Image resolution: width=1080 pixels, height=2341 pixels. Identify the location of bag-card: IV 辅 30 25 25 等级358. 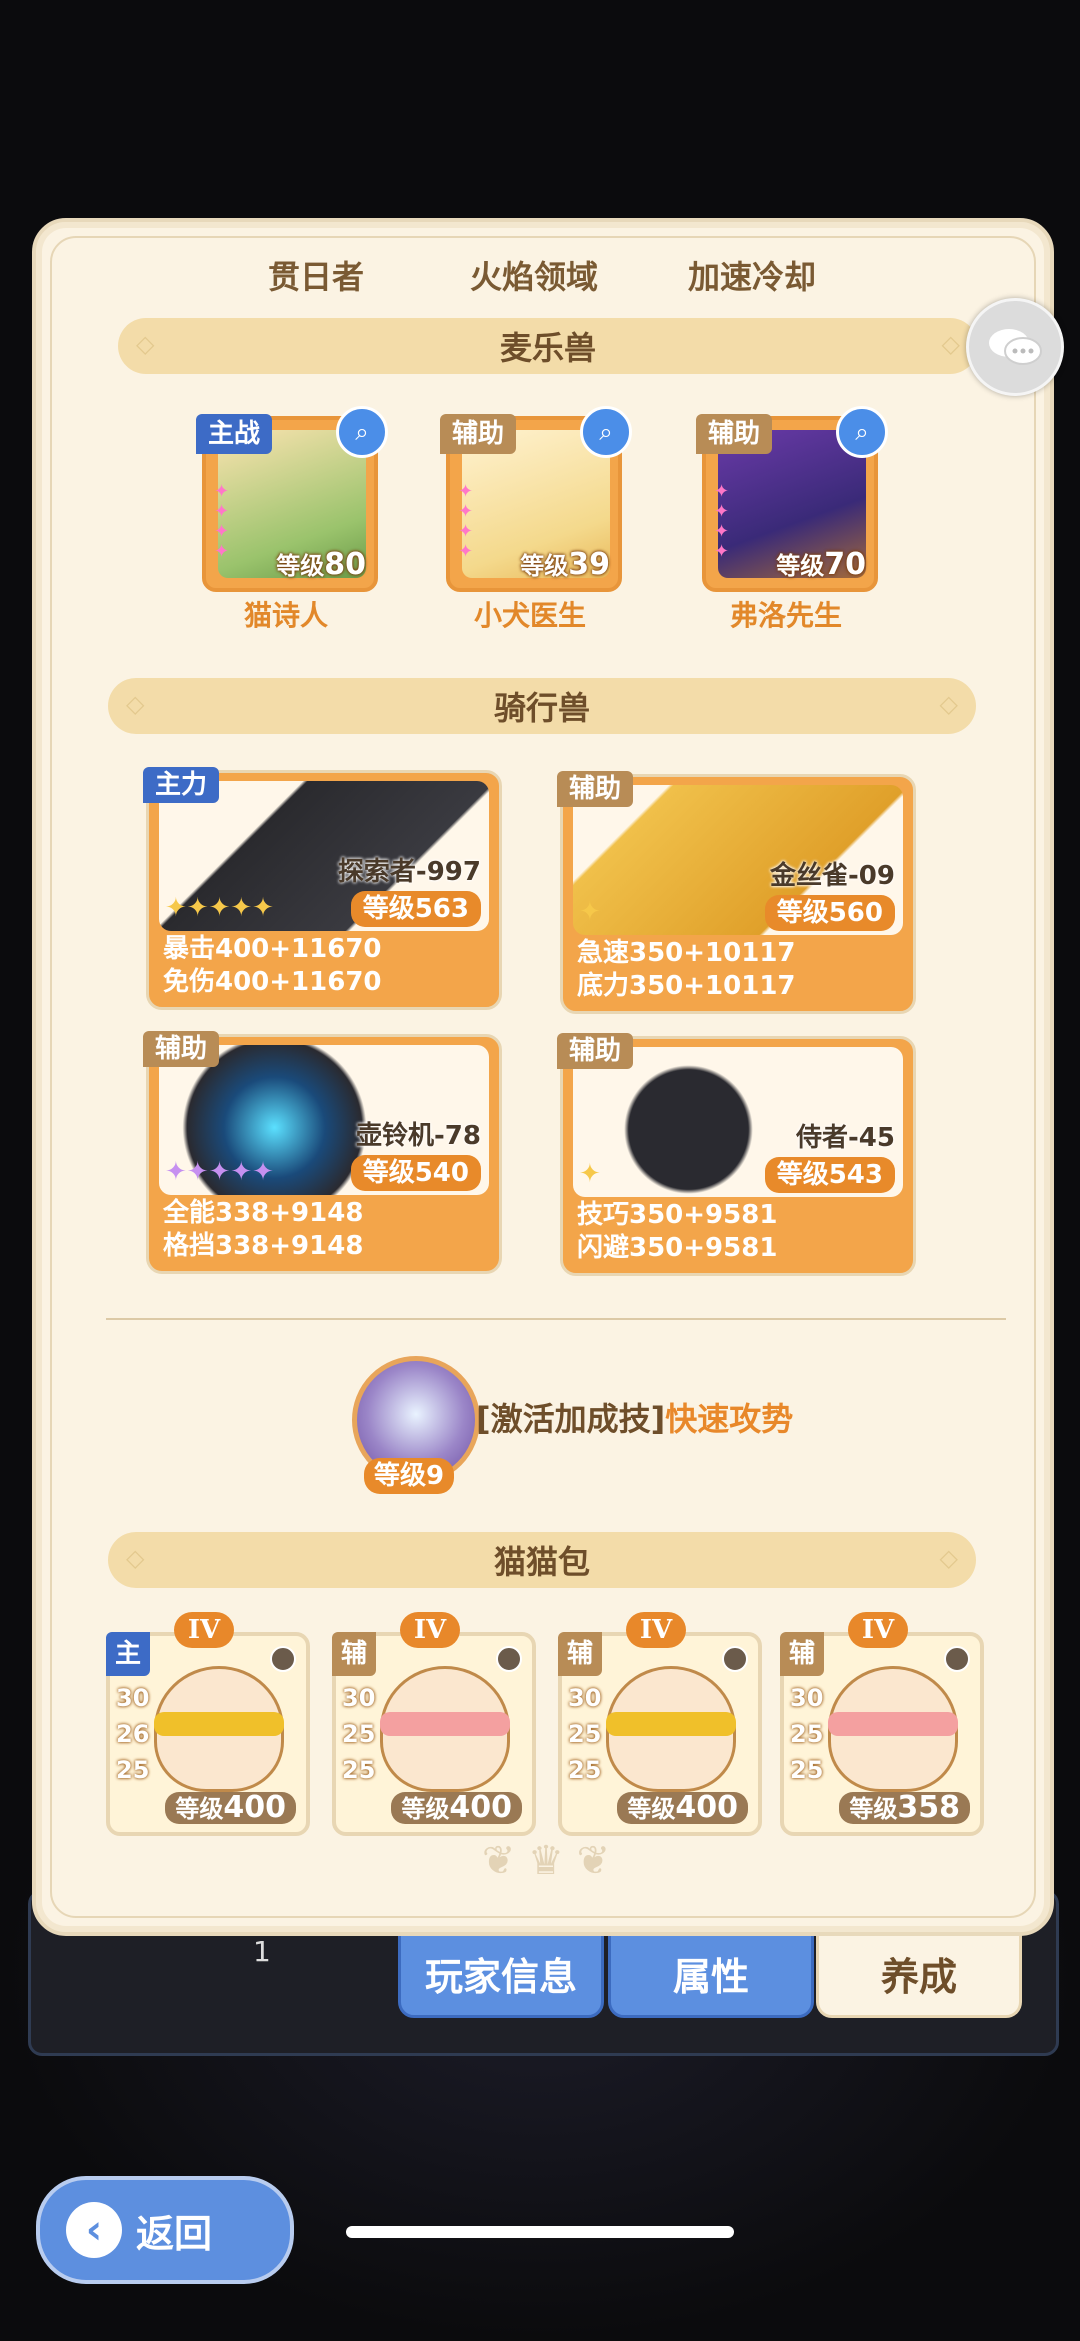
(882, 1724).